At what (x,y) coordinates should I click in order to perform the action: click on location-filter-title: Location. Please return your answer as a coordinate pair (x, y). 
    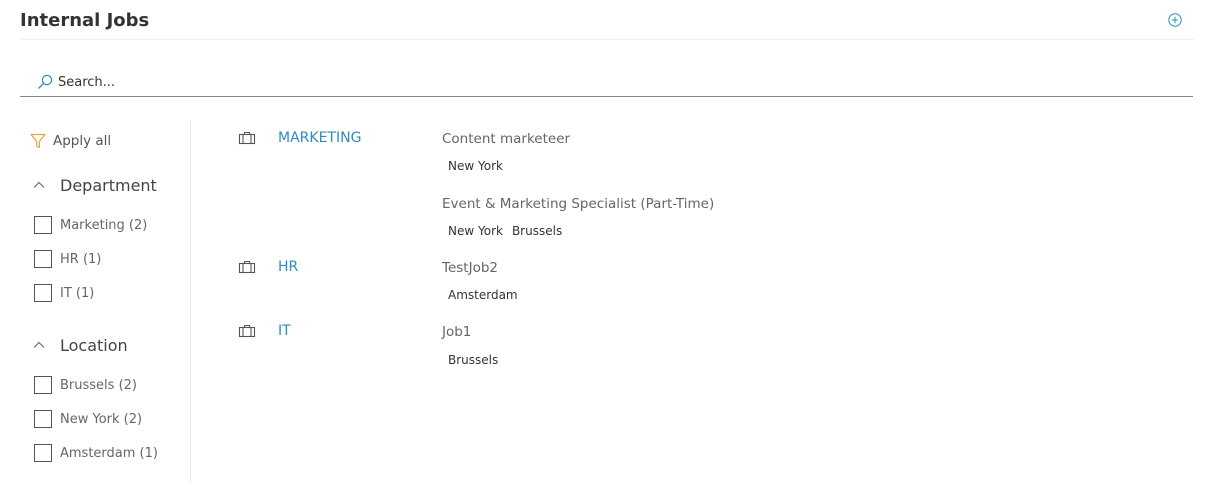
    Looking at the image, I should click on (94, 345).